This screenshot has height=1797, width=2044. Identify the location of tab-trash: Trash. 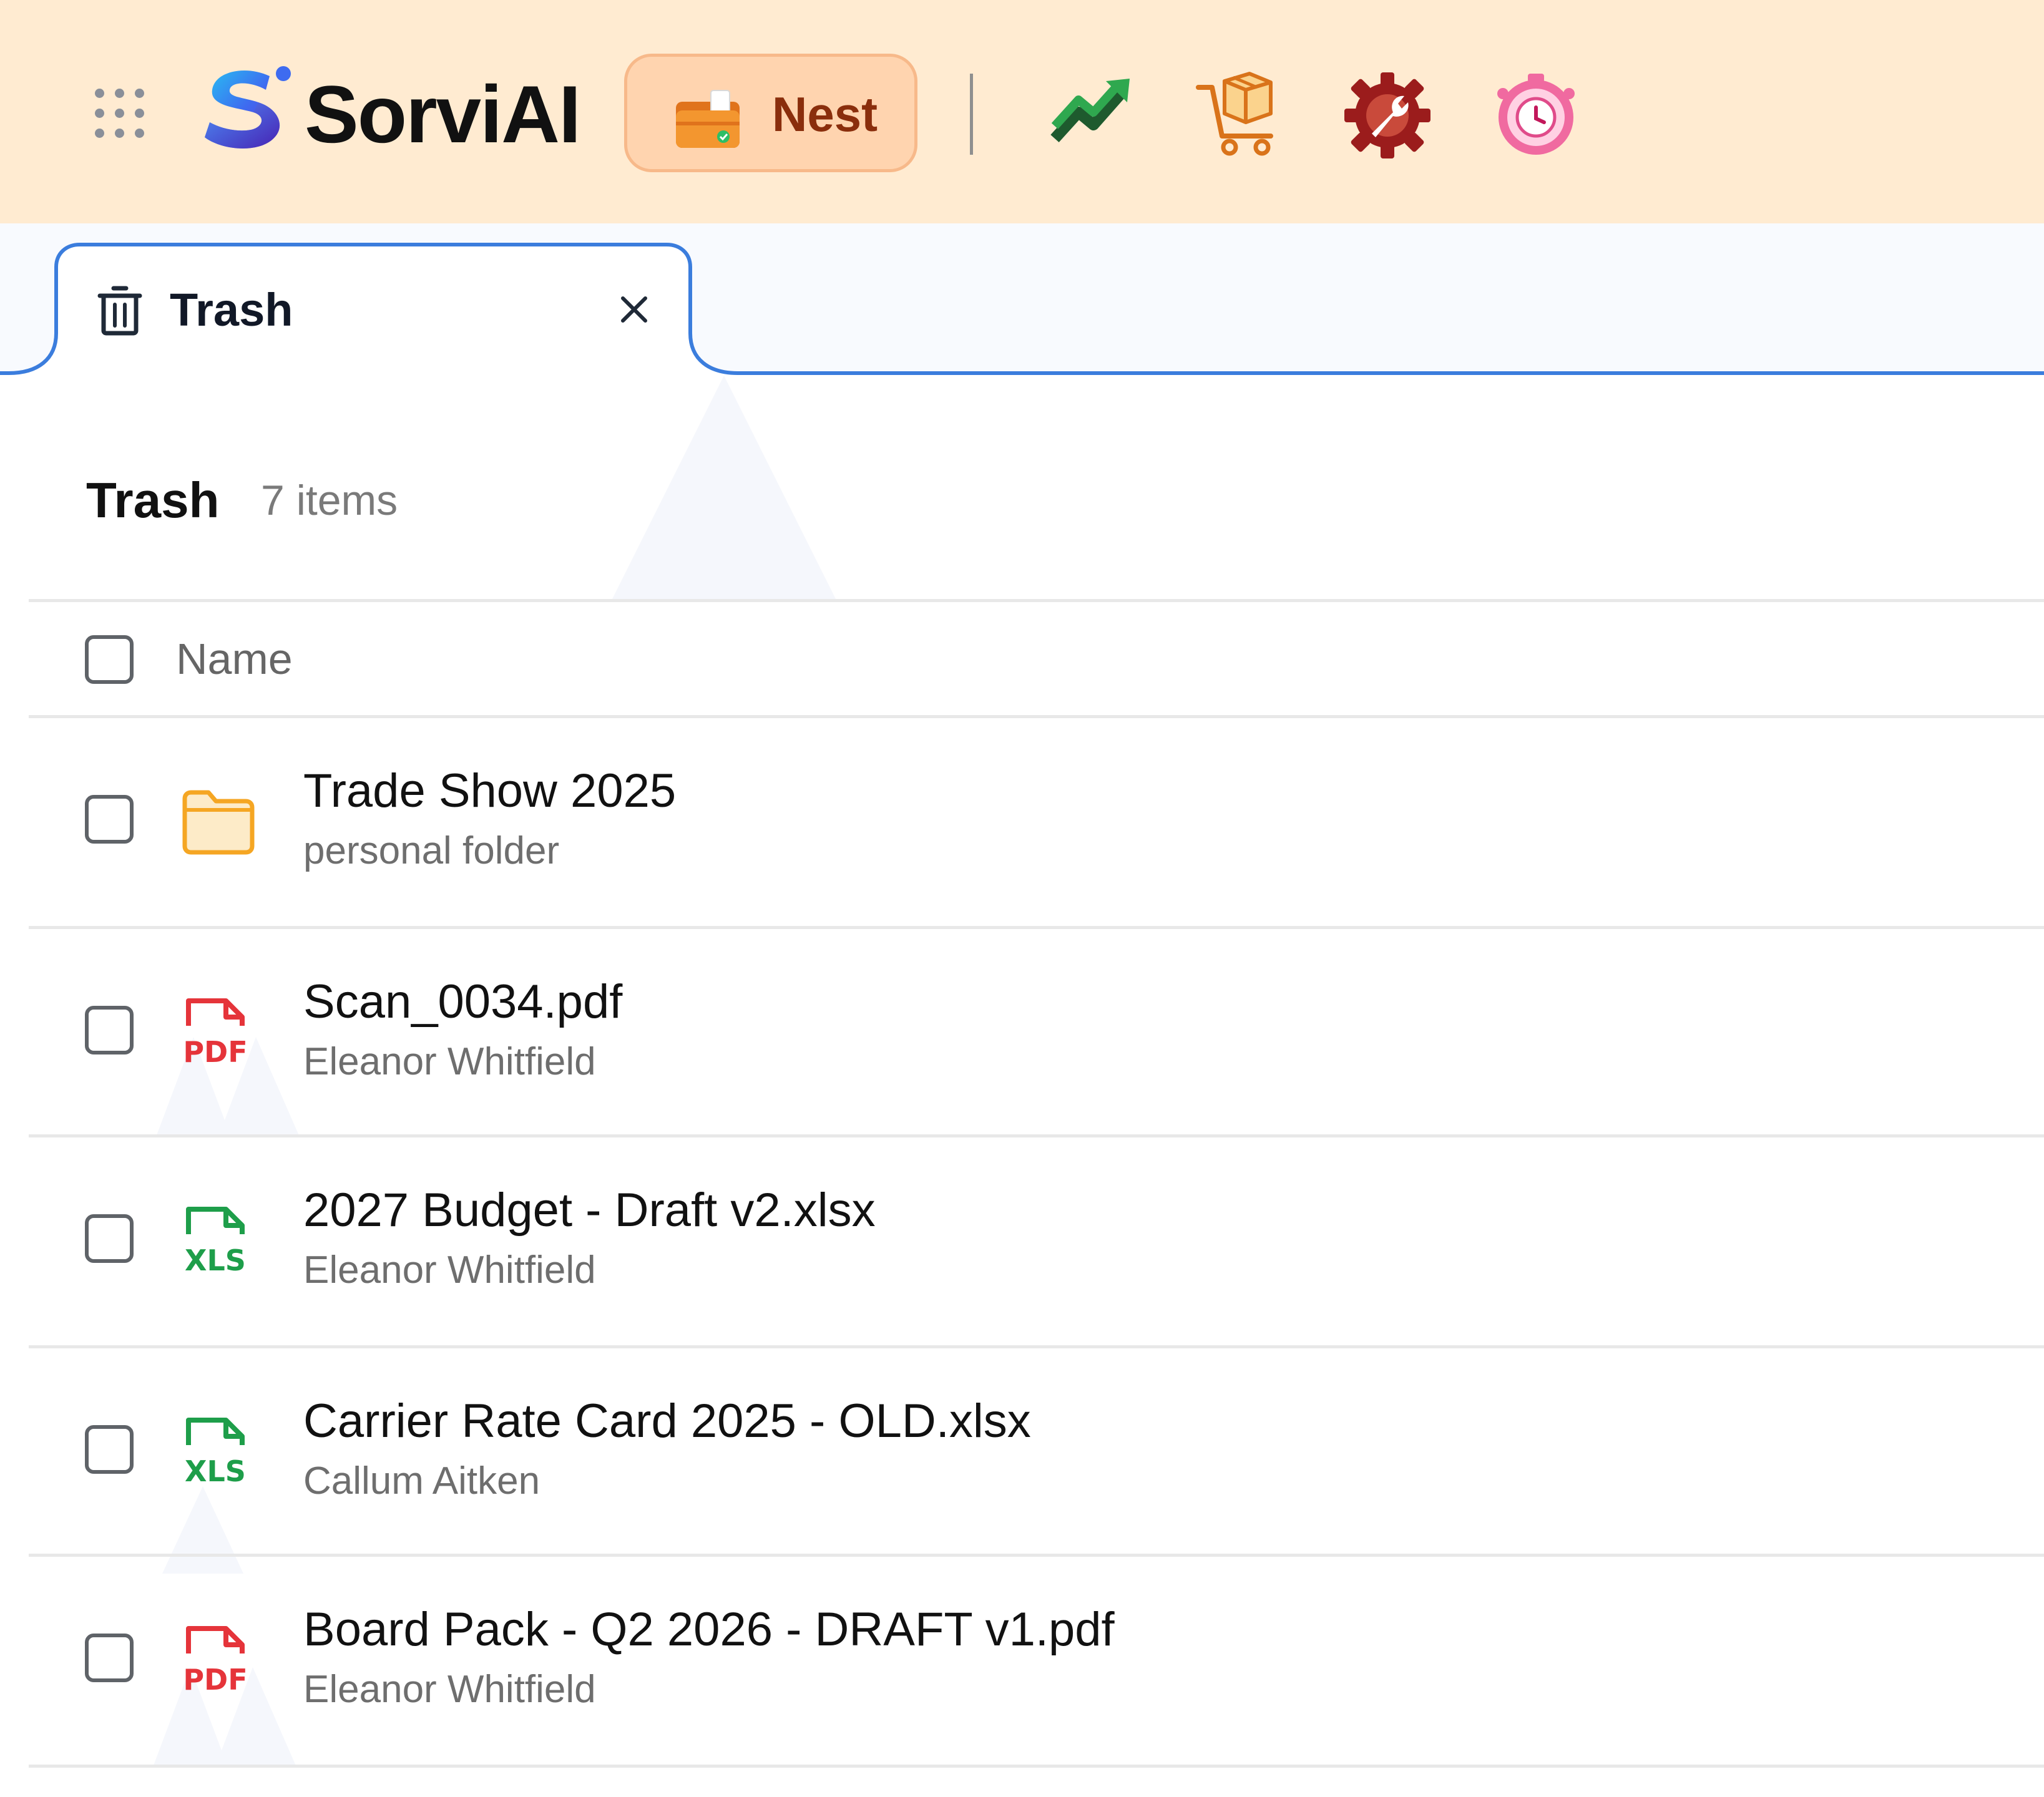
(373, 310).